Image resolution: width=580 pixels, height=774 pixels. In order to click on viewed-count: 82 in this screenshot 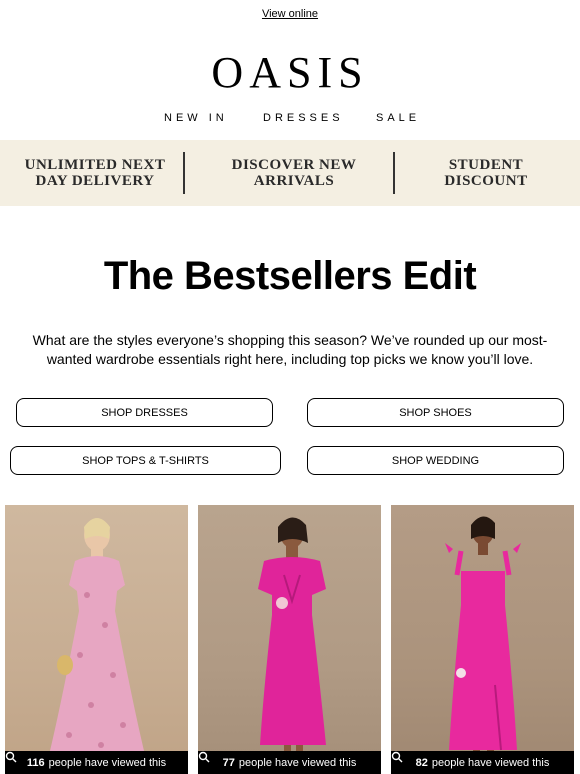, I will do `click(421, 762)`.